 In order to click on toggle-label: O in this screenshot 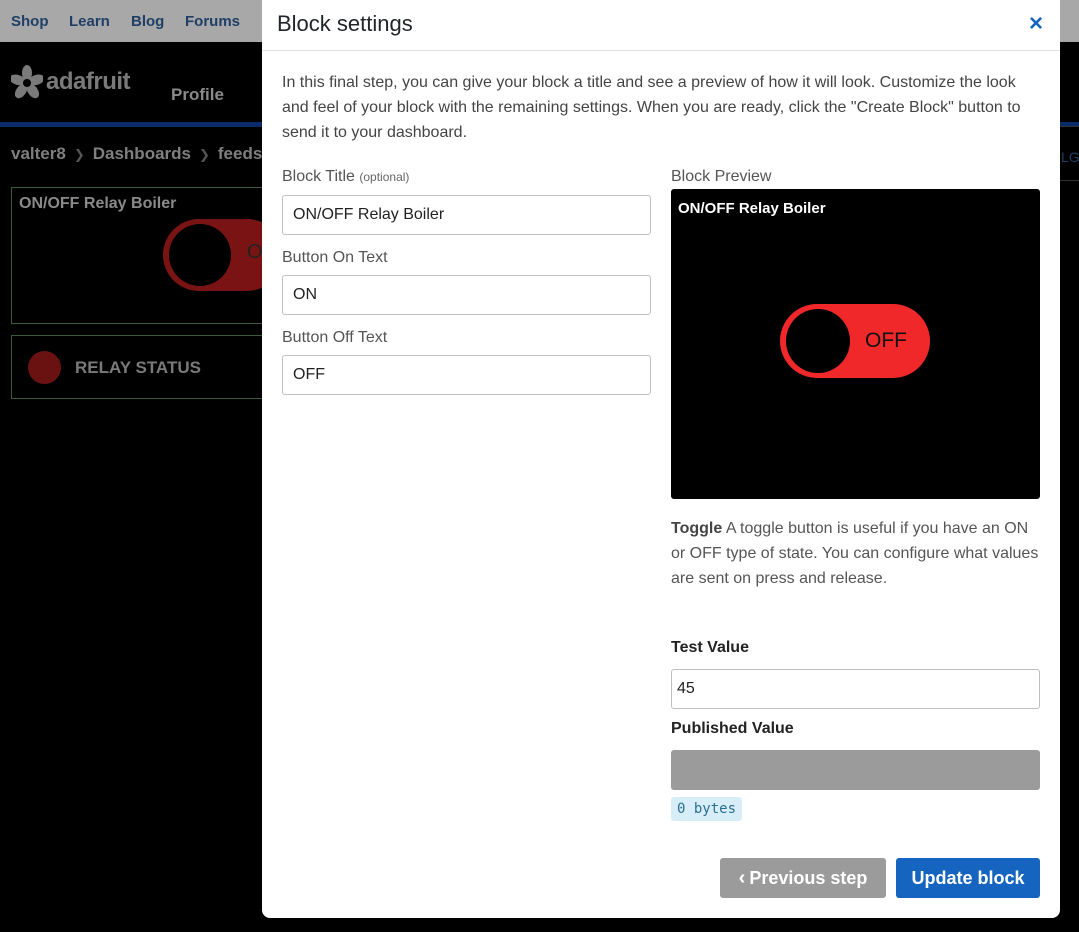, I will do `click(255, 252)`.